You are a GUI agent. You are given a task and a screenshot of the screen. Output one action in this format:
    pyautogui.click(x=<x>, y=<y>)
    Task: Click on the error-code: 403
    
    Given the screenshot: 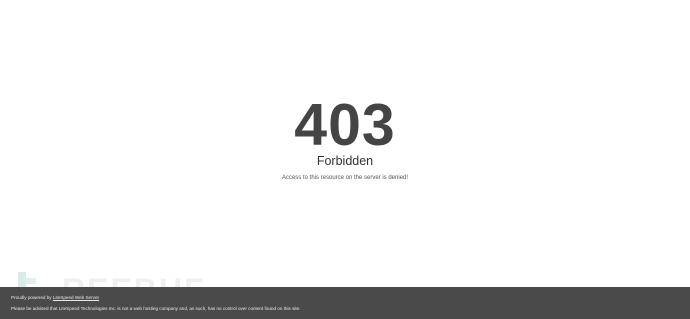 What is the action you would take?
    pyautogui.click(x=345, y=125)
    